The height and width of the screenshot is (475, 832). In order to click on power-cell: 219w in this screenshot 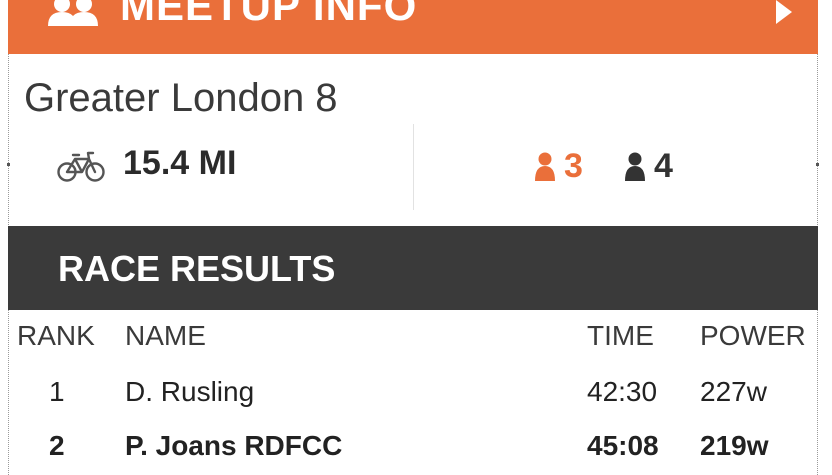, I will do `click(734, 445)`.